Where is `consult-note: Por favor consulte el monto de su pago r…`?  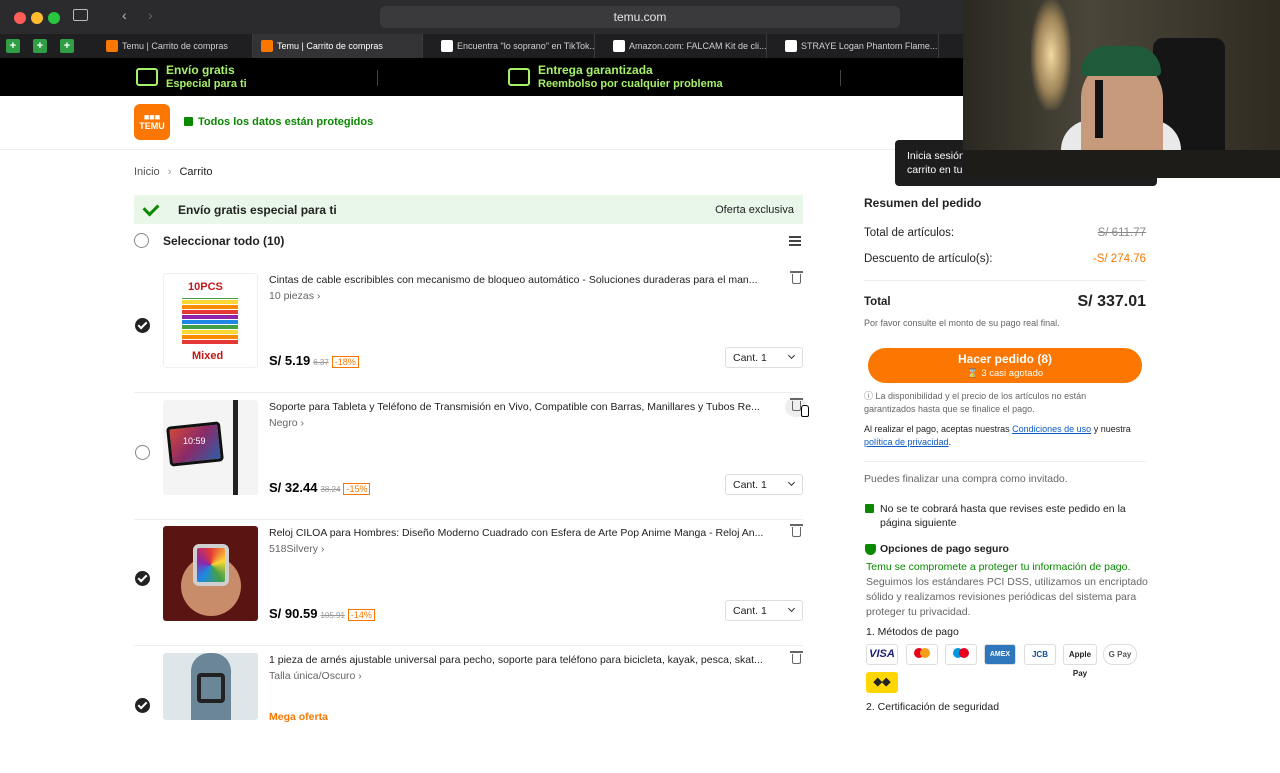
consult-note: Por favor consulte el monto de su pago r… is located at coordinates (962, 323).